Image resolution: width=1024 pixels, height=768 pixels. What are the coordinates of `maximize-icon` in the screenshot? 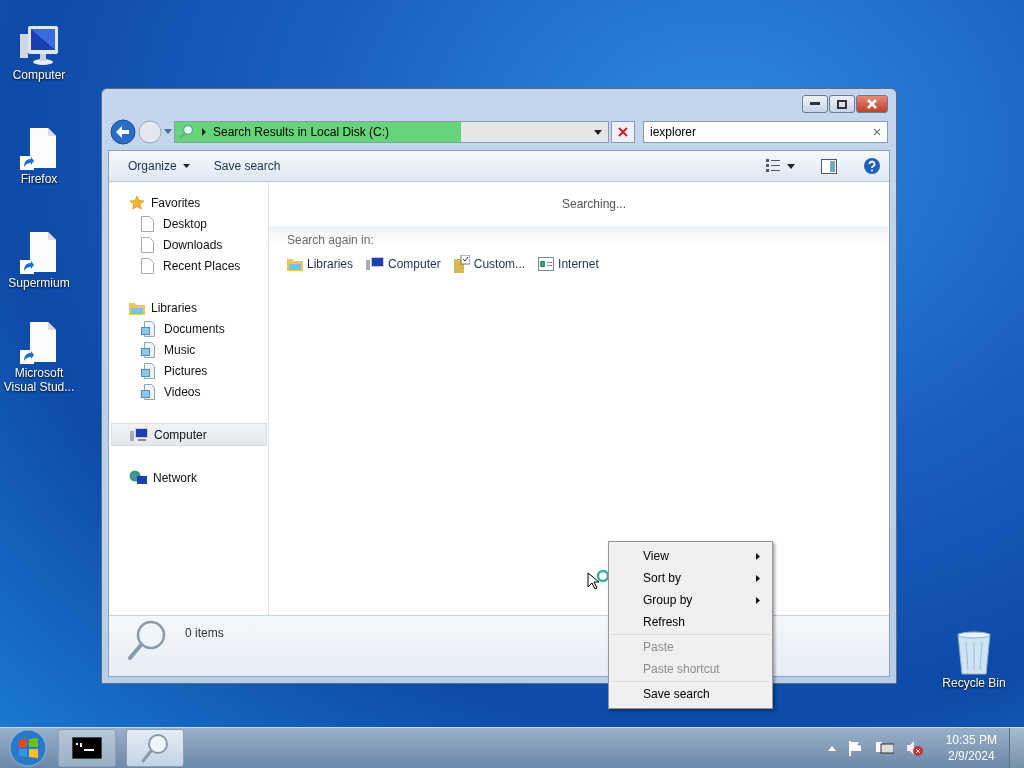 It's located at (842, 104).